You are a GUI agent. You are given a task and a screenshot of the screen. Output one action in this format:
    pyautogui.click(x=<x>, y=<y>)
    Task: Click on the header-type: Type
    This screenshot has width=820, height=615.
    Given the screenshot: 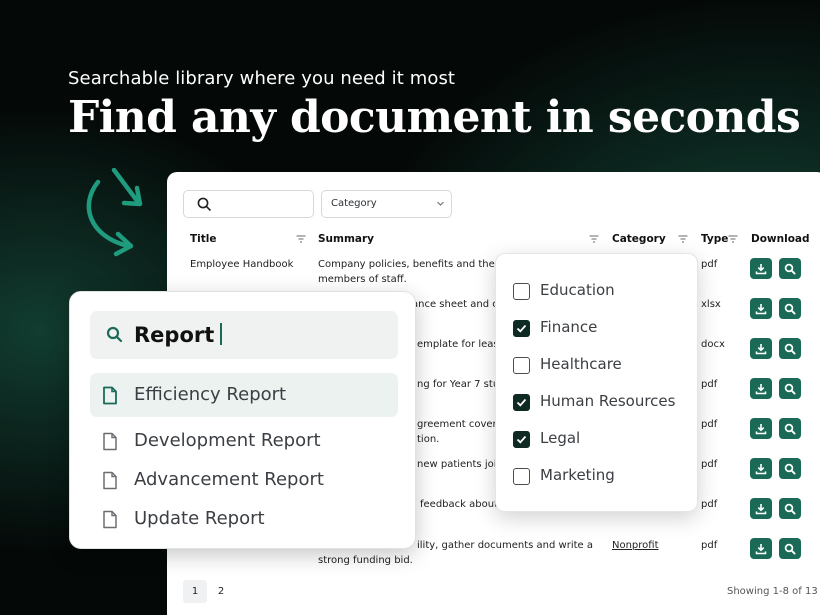 What is the action you would take?
    pyautogui.click(x=715, y=239)
    